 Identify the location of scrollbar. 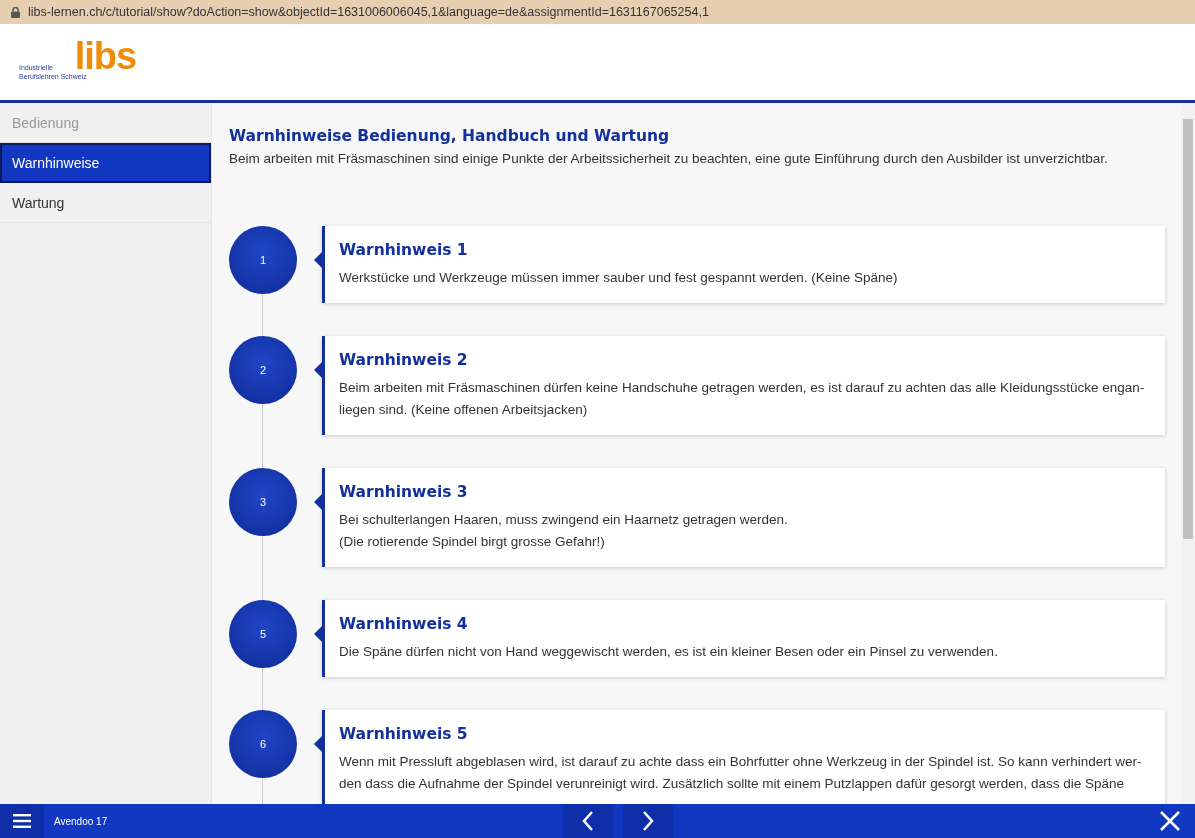
(1188, 453).